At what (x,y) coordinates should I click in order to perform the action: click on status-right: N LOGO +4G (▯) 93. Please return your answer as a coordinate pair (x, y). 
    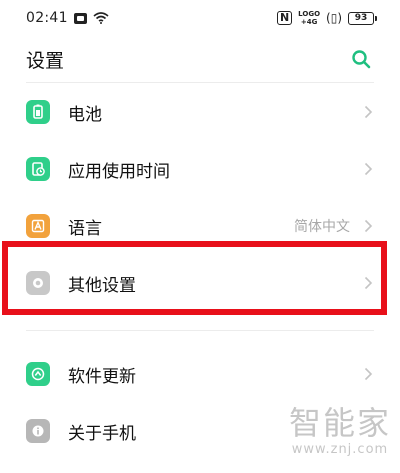
    Looking at the image, I should click on (326, 18).